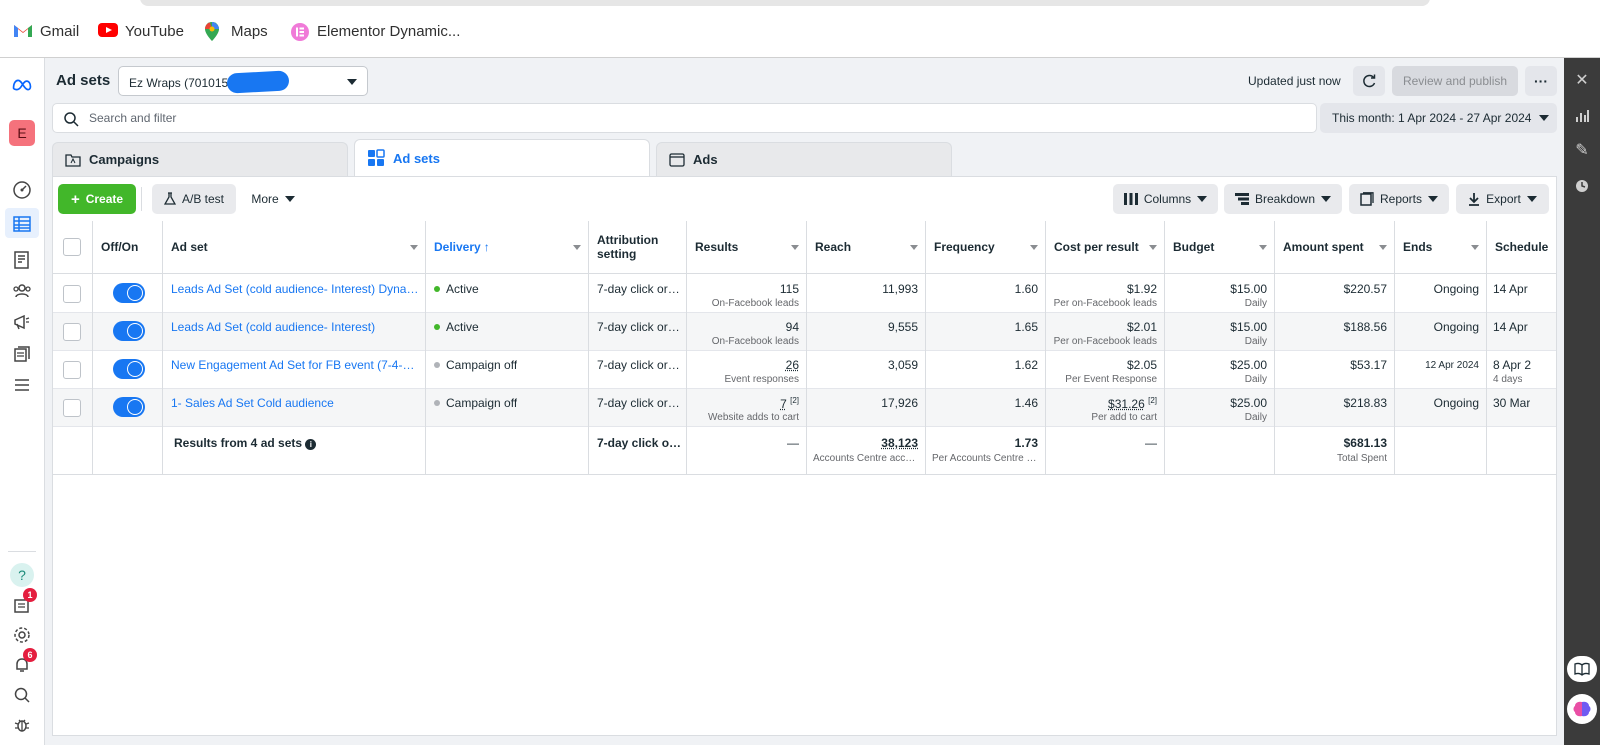 This screenshot has height=745, width=1600. What do you see at coordinates (22, 190) in the screenshot?
I see `dashboard-gauge-icon` at bounding box center [22, 190].